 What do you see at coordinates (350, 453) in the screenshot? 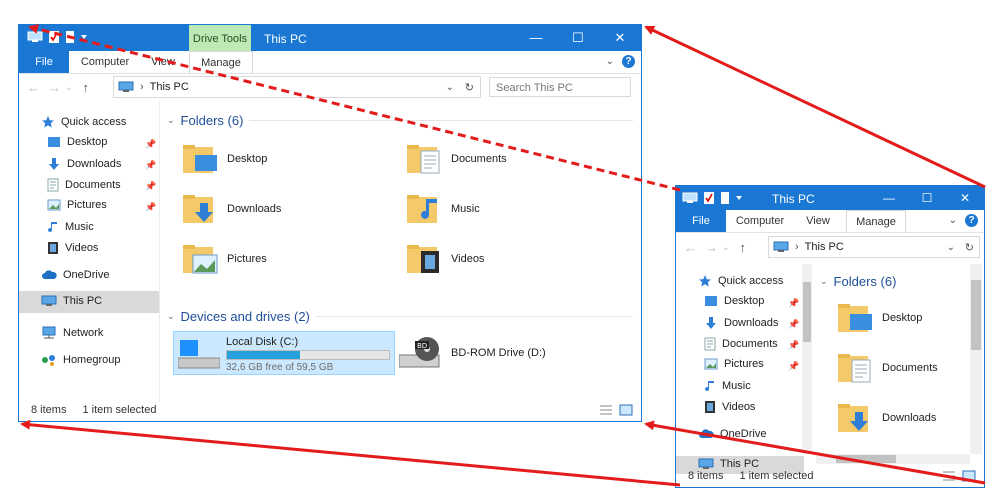
I see `arrow-bottom-left` at bounding box center [350, 453].